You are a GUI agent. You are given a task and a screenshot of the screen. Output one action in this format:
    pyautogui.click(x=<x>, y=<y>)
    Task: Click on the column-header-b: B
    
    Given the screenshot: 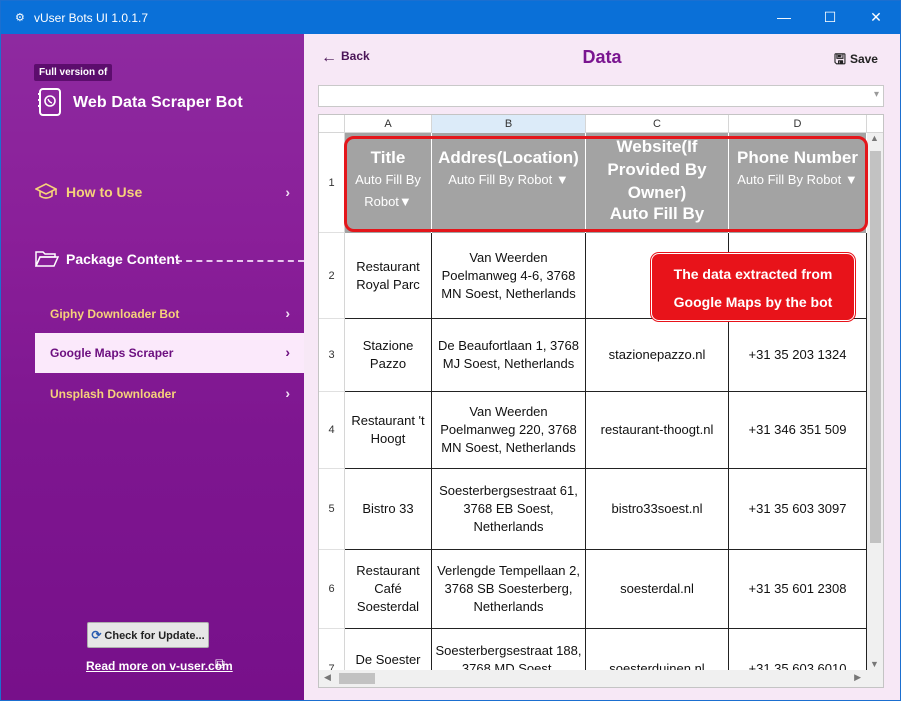 What is the action you would take?
    pyautogui.click(x=509, y=124)
    